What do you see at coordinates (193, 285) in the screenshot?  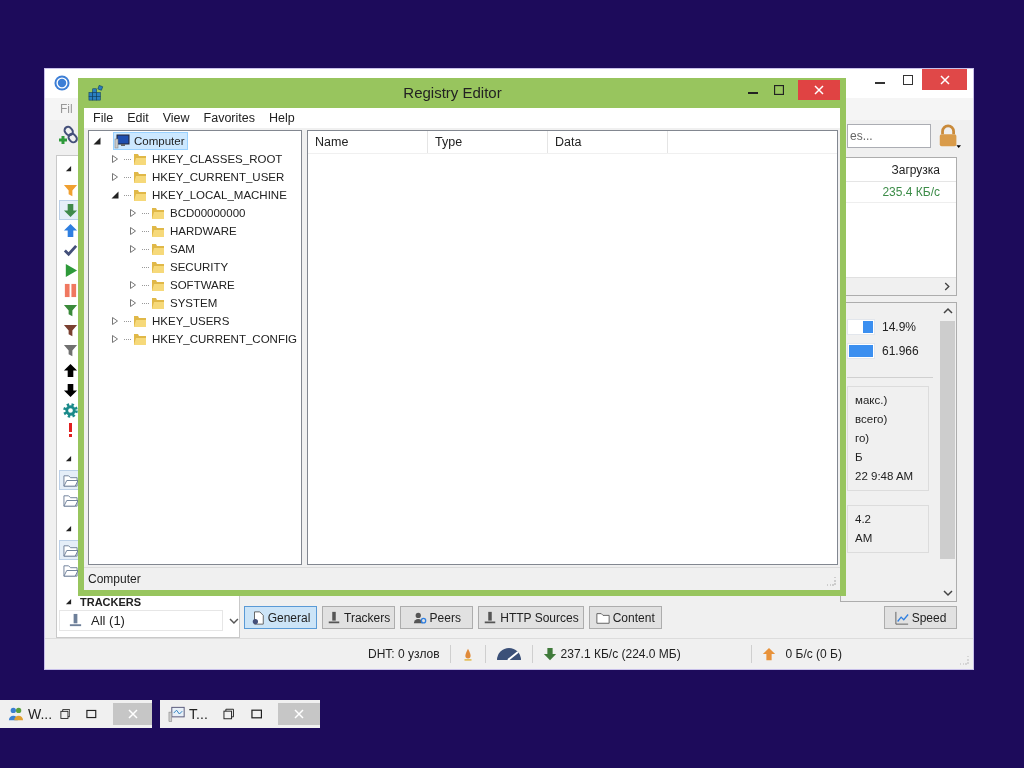 I see `tree-item: SOFTWARE` at bounding box center [193, 285].